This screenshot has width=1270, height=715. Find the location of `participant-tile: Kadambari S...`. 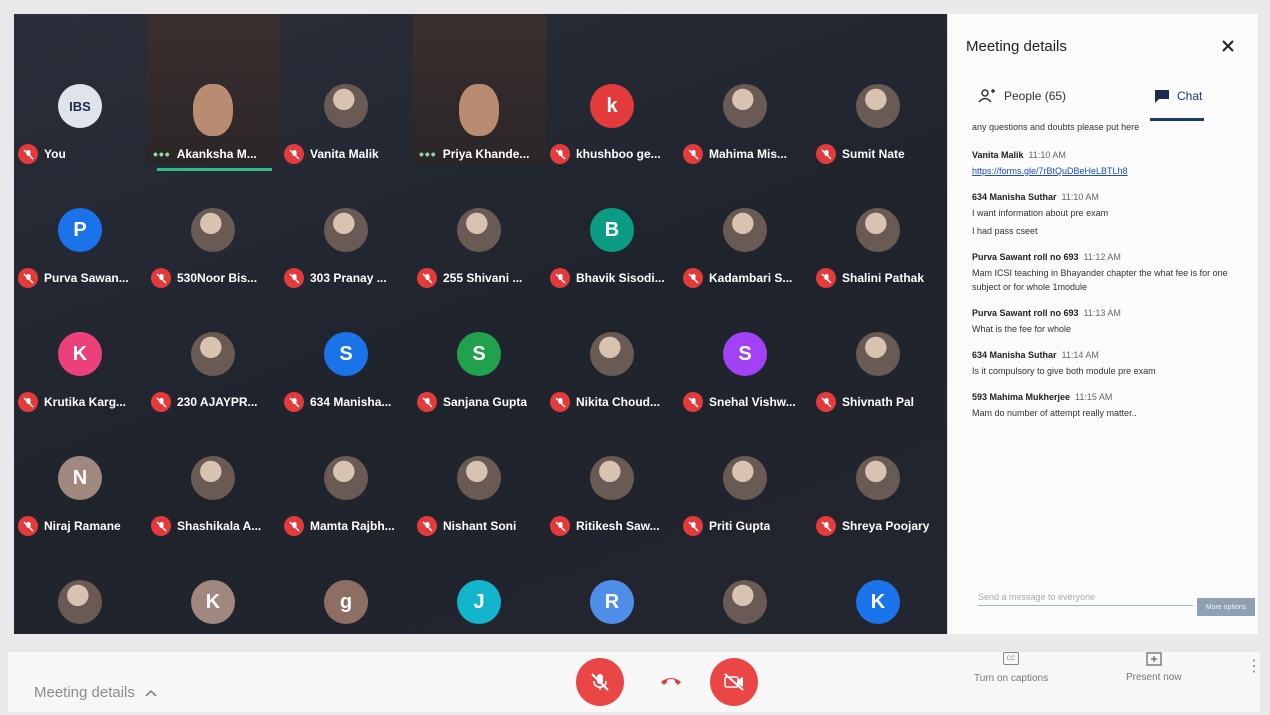

participant-tile: Kadambari S... is located at coordinates (745, 254).